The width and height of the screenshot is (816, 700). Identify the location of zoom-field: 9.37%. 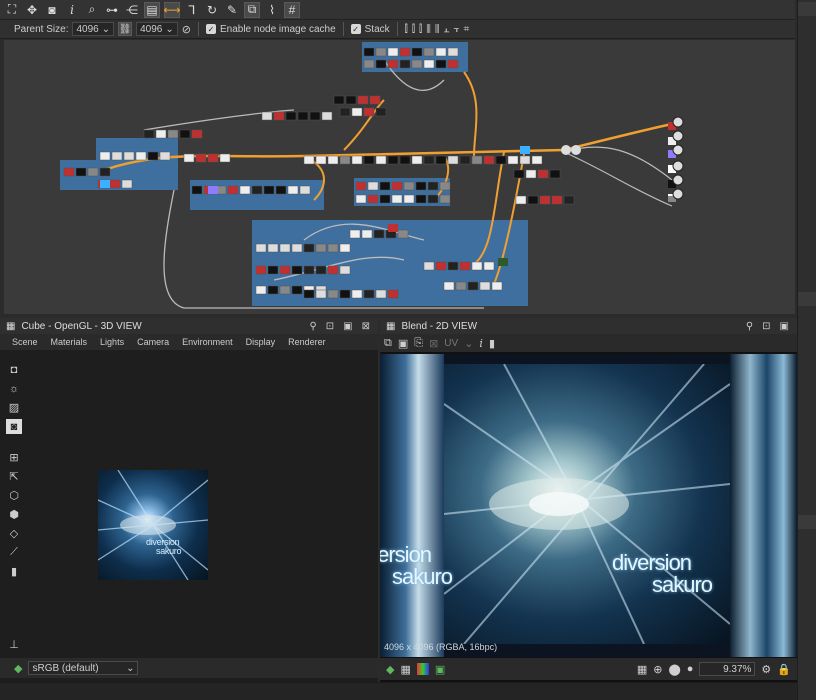
(727, 669).